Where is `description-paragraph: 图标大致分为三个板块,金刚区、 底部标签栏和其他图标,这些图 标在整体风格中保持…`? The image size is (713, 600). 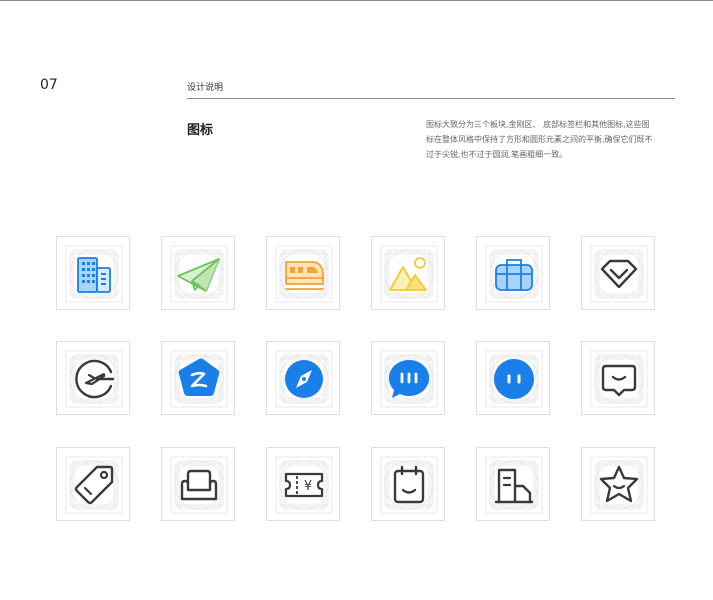
description-paragraph: 图标大致分为三个板块,金刚区、 底部标签栏和其他图标,这些图 标在整体风格中保持… is located at coordinates (552, 139).